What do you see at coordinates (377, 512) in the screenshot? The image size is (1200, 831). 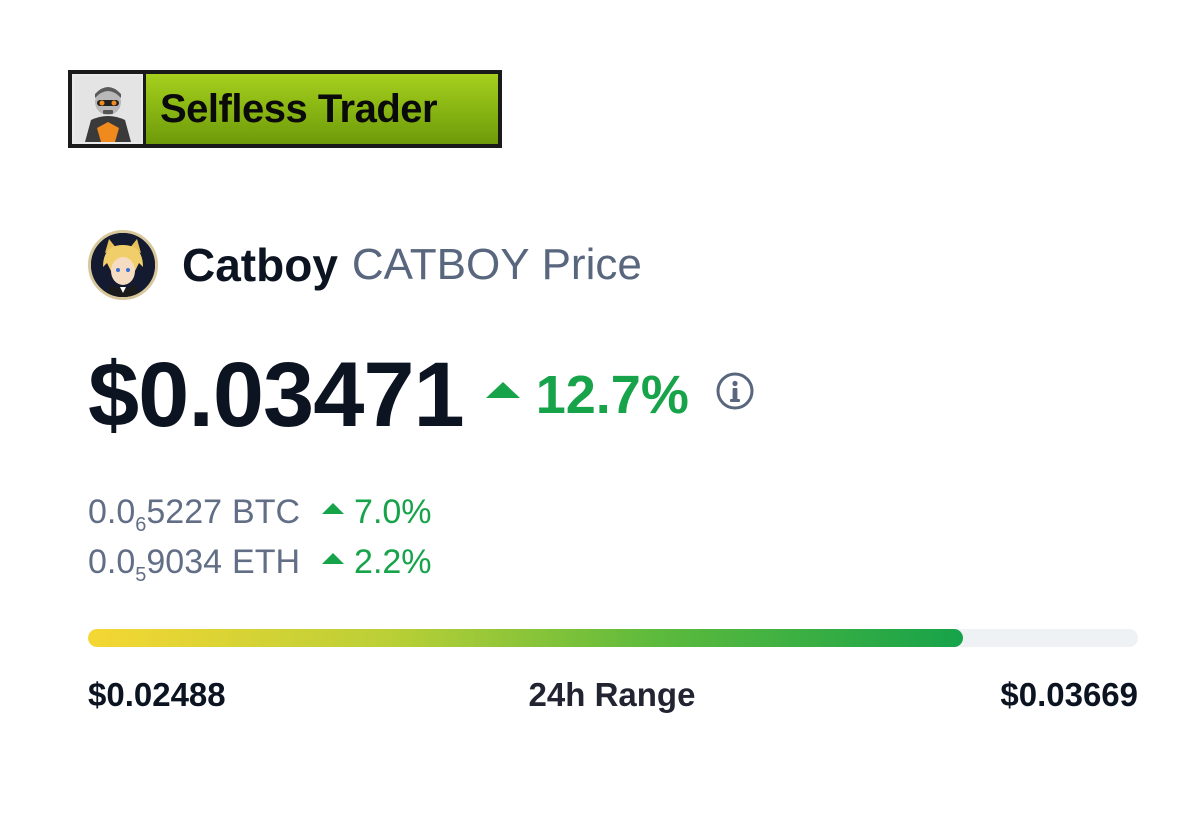 I see `btc-change: 7.0%` at bounding box center [377, 512].